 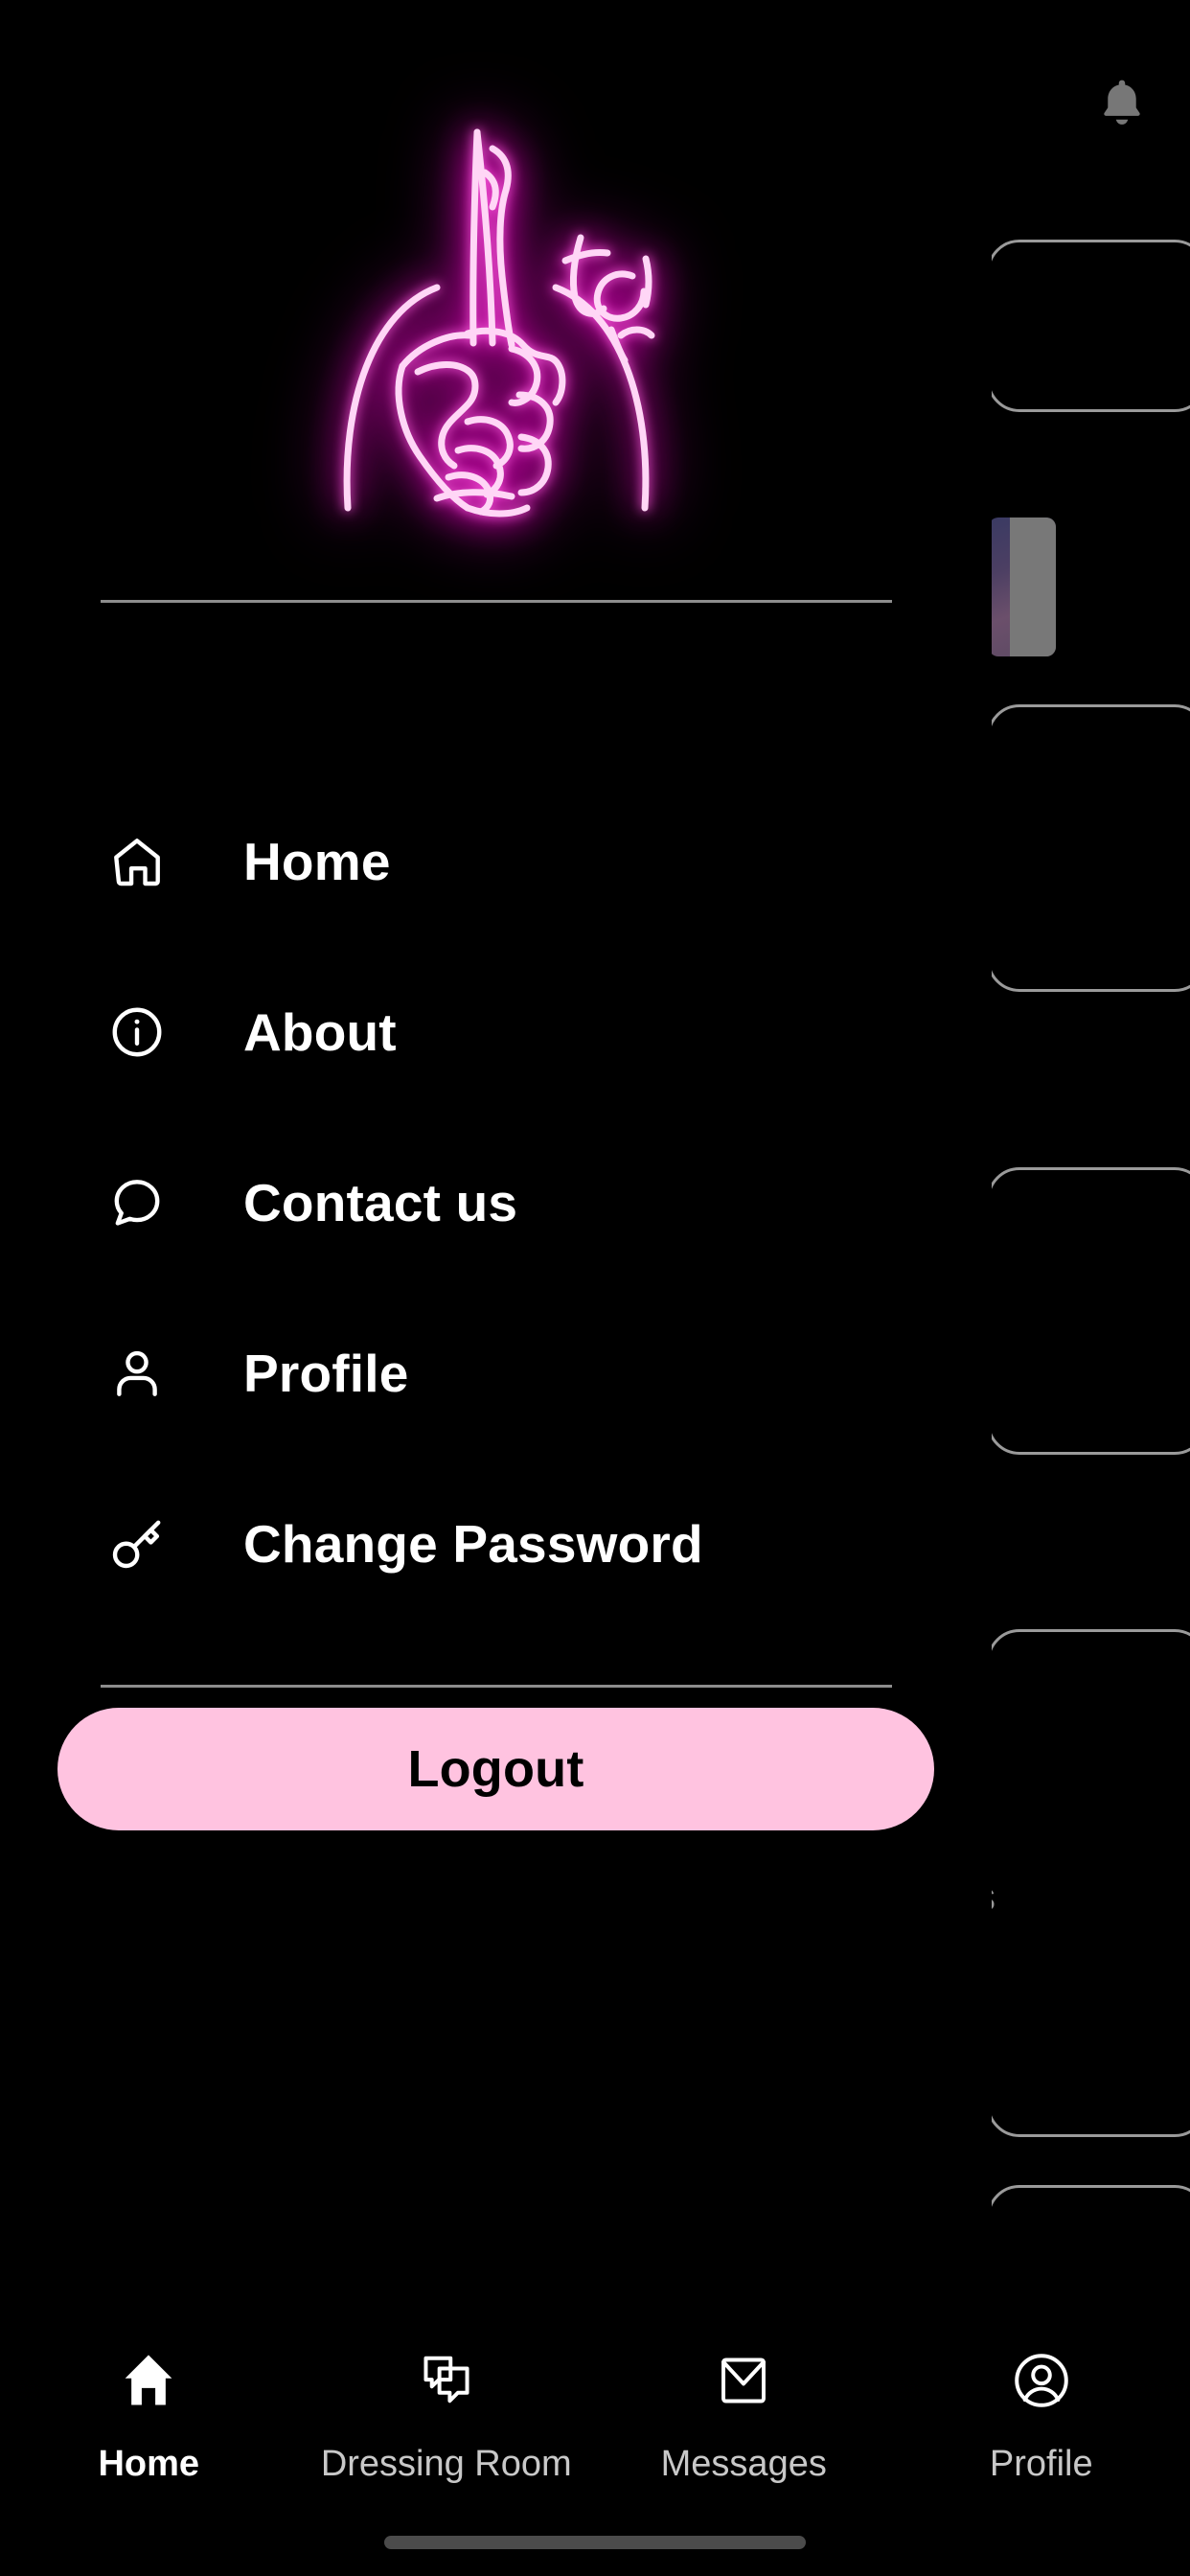 What do you see at coordinates (149, 2415) in the screenshot?
I see `tab-home: Home` at bounding box center [149, 2415].